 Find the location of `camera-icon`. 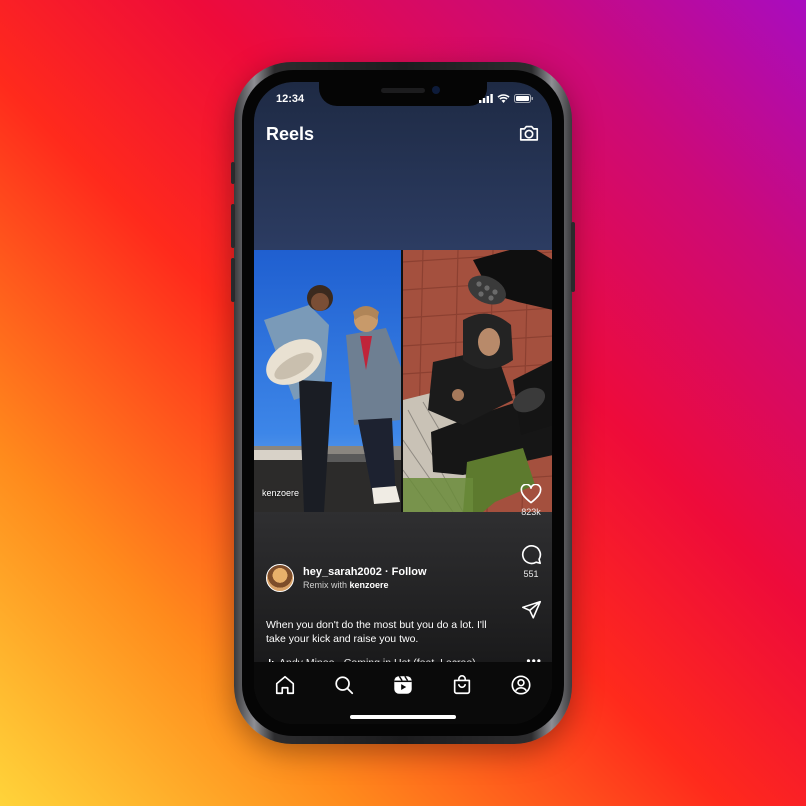

camera-icon is located at coordinates (529, 133).